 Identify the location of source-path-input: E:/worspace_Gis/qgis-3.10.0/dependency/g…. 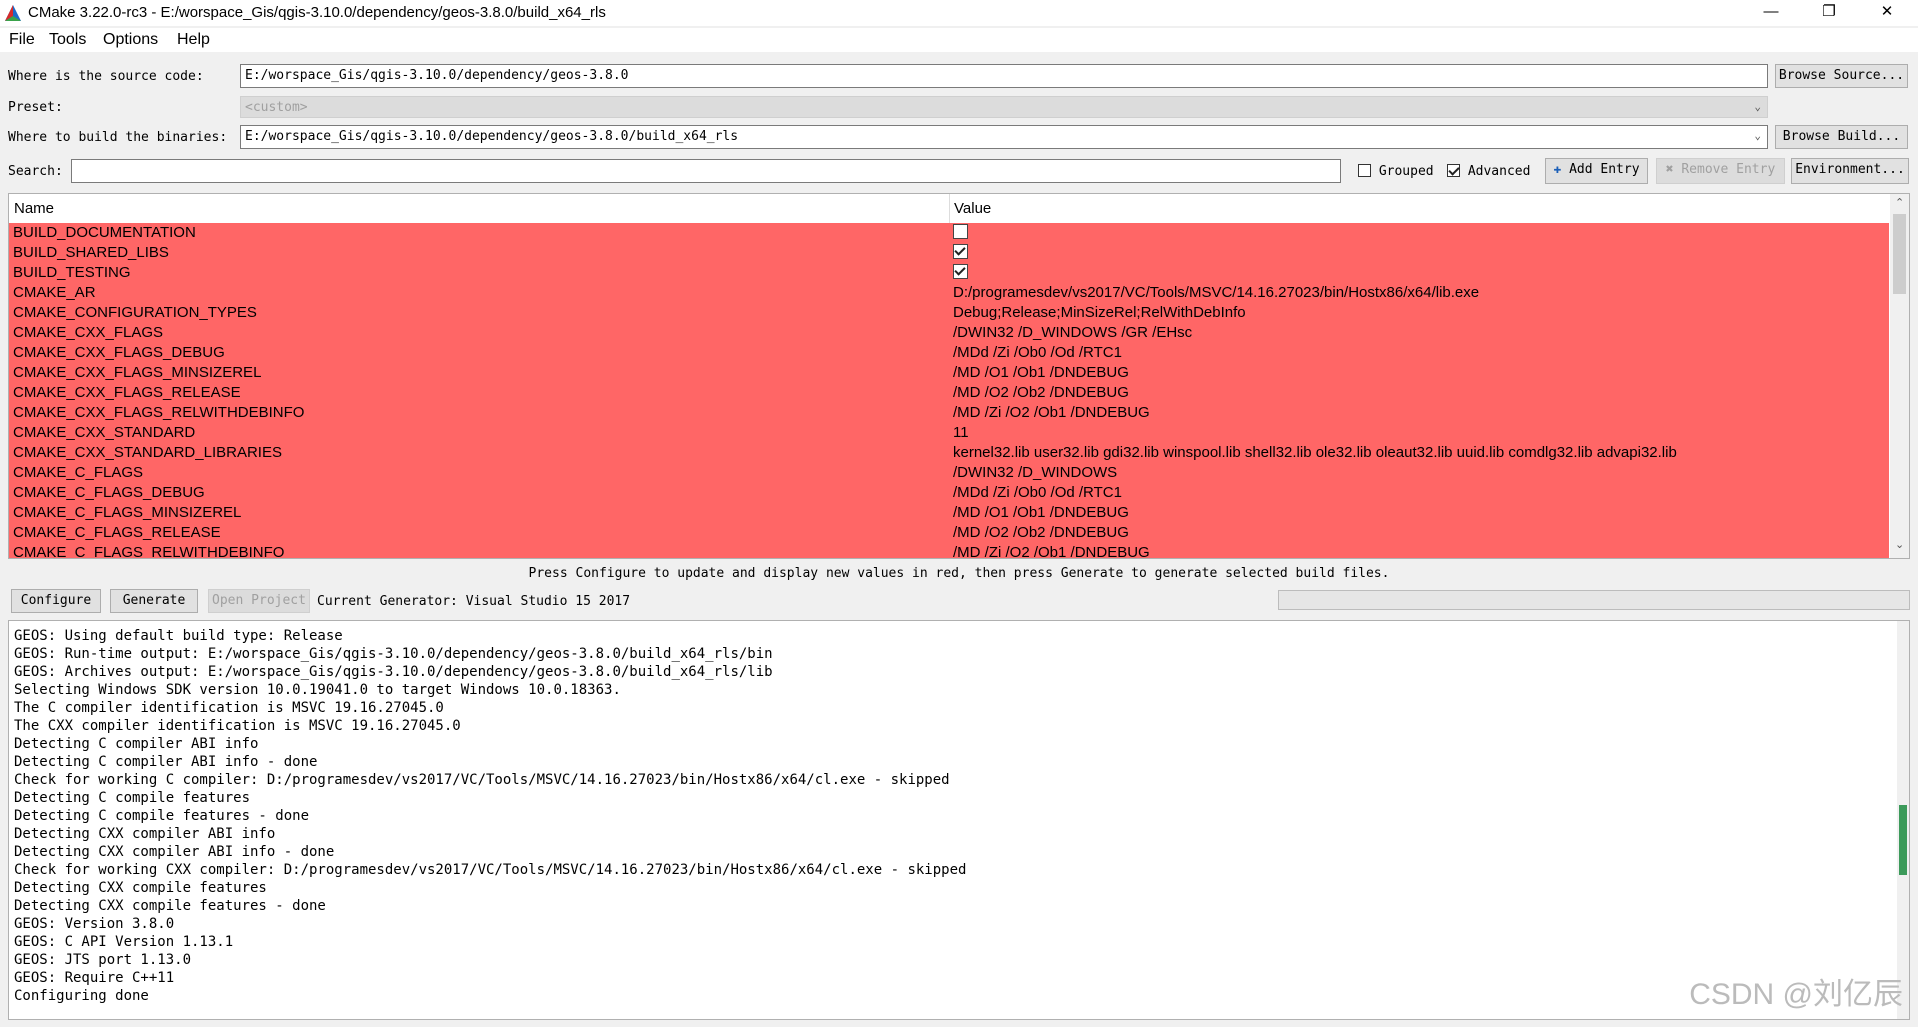
(1004, 76).